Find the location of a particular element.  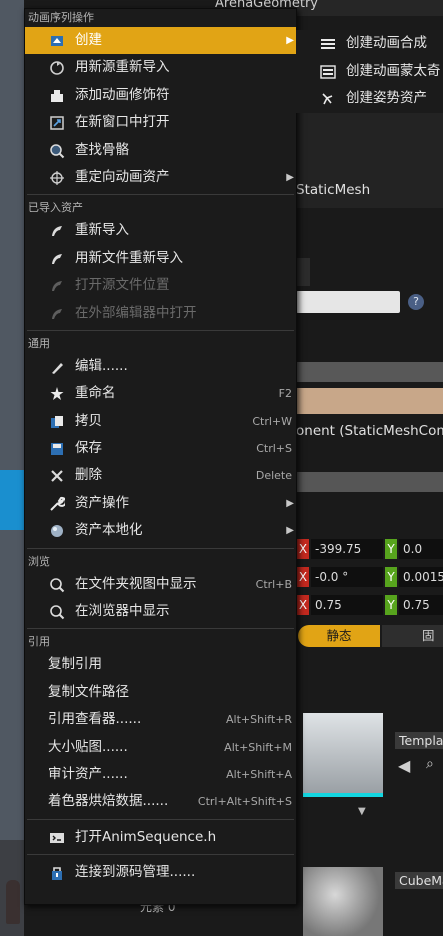

menu-item-label: 打开源文件位置 is located at coordinates (122, 285).